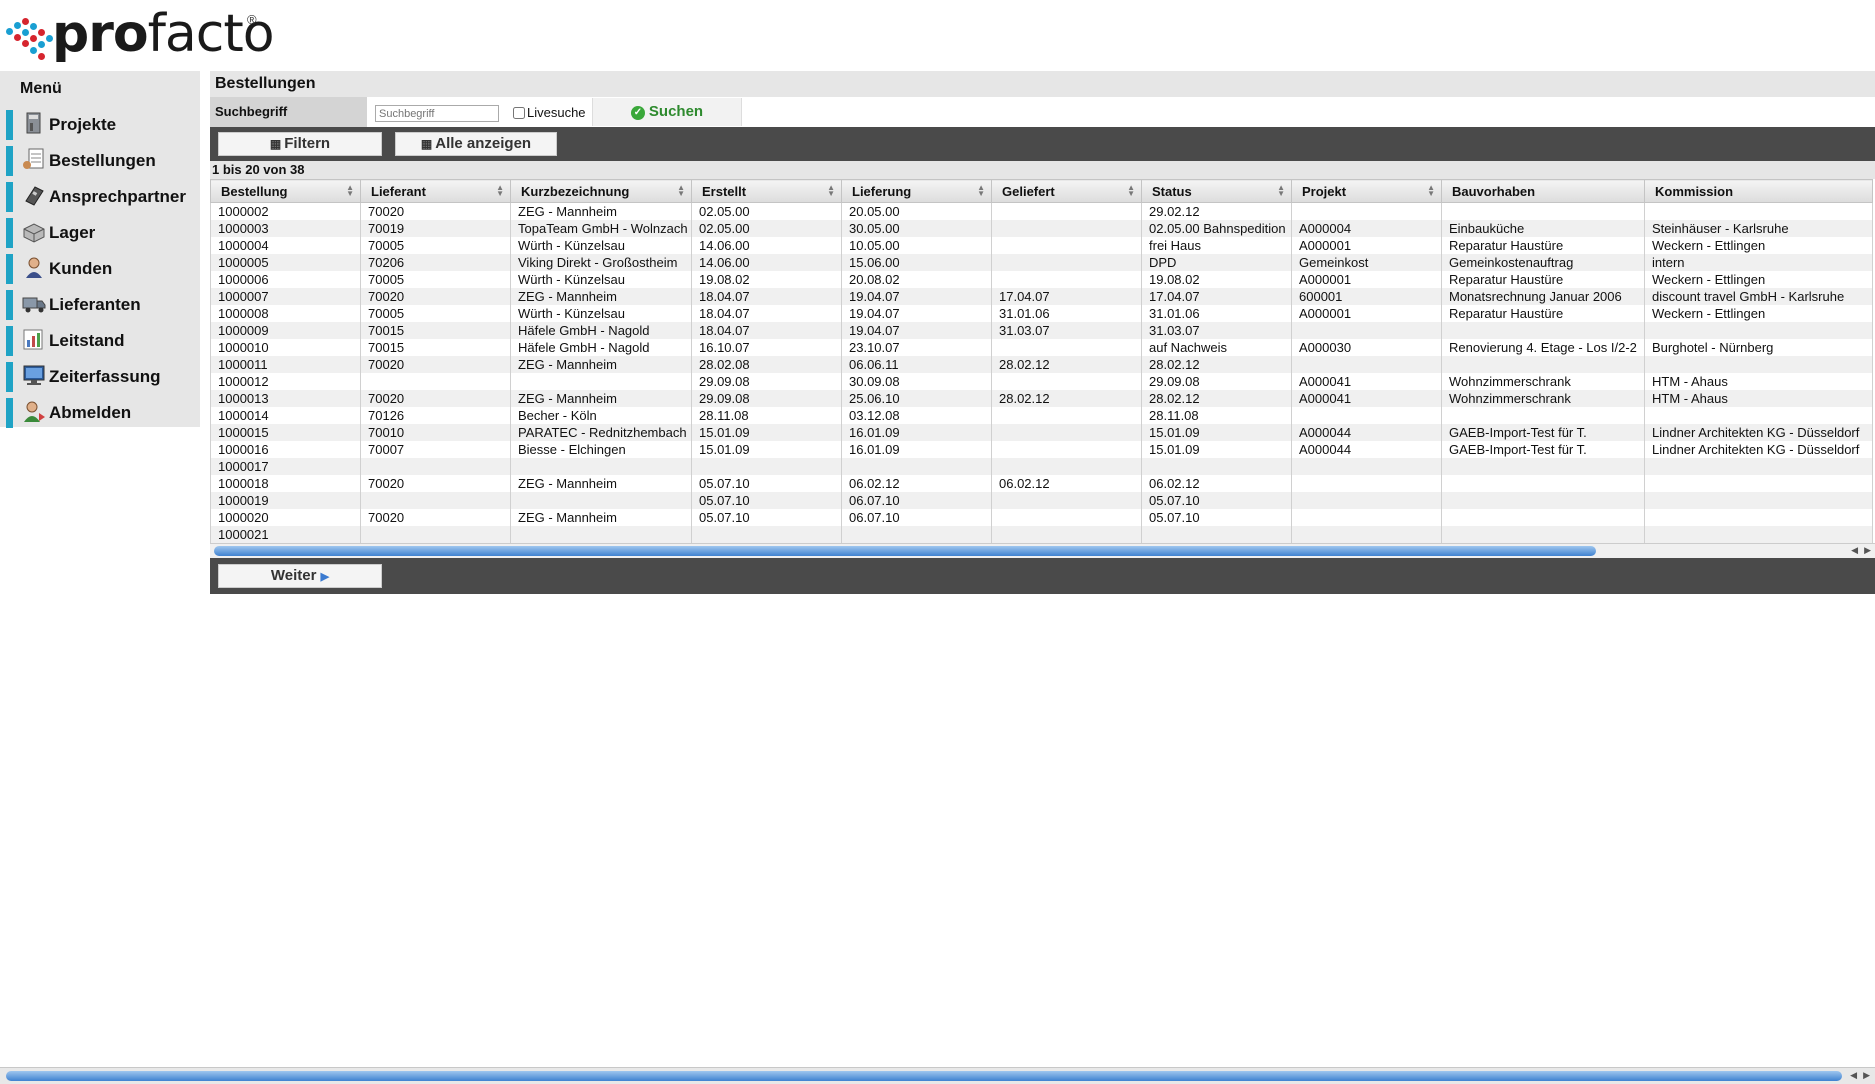 The height and width of the screenshot is (1084, 1875). What do you see at coordinates (285, 296) in the screenshot?
I see `table-cell: 1000007` at bounding box center [285, 296].